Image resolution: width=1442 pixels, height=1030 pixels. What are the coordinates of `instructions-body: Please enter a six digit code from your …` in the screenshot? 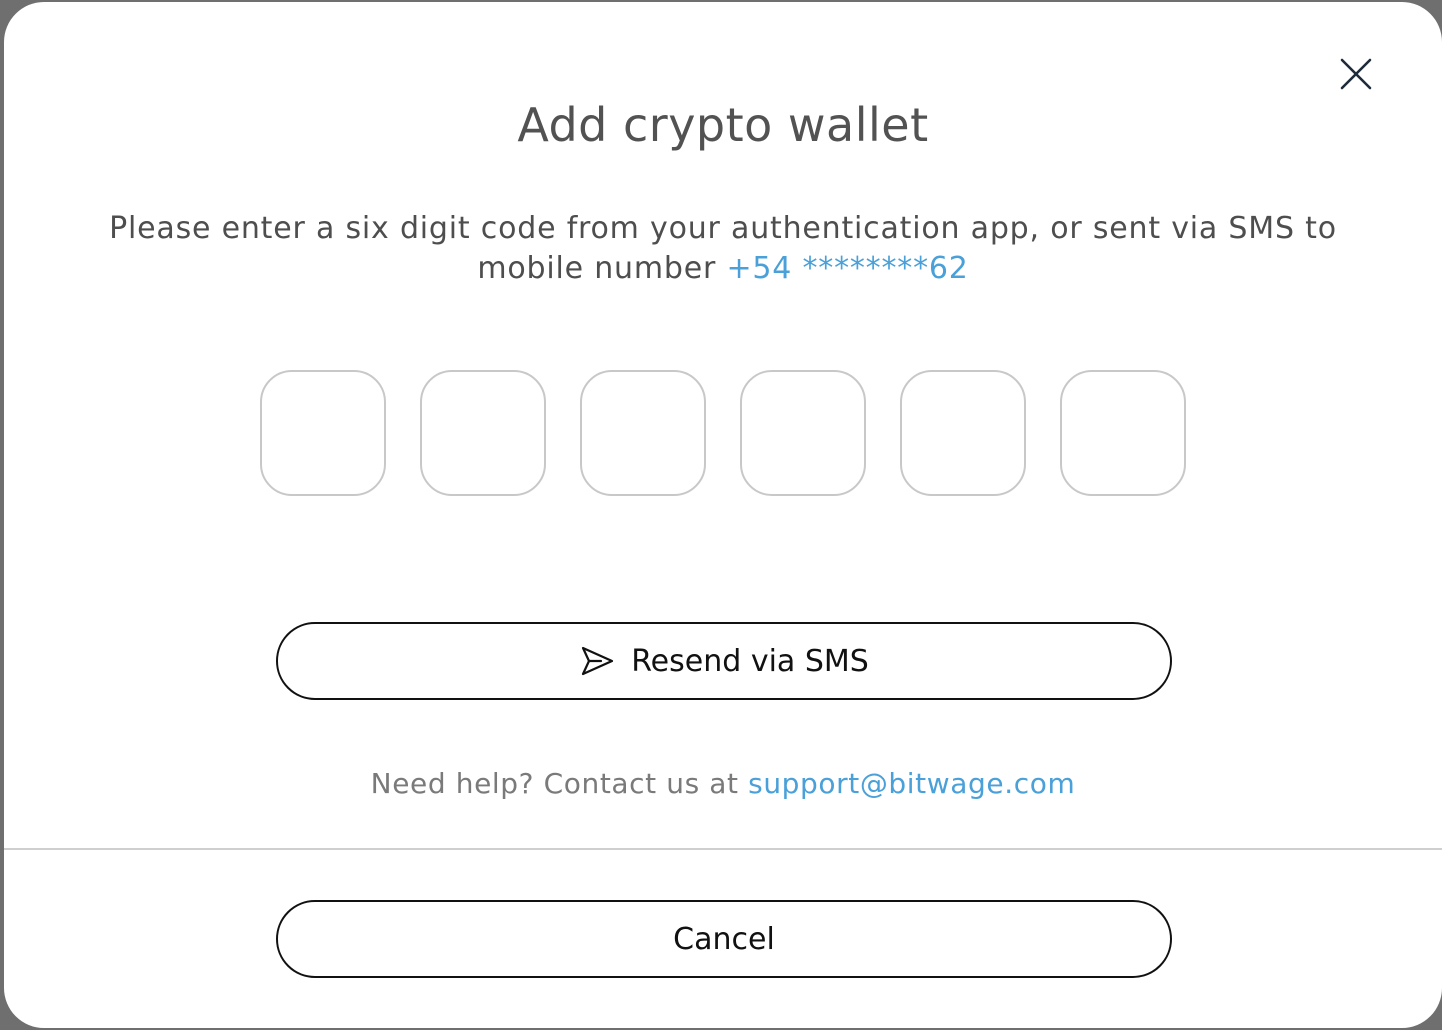 It's located at (723, 248).